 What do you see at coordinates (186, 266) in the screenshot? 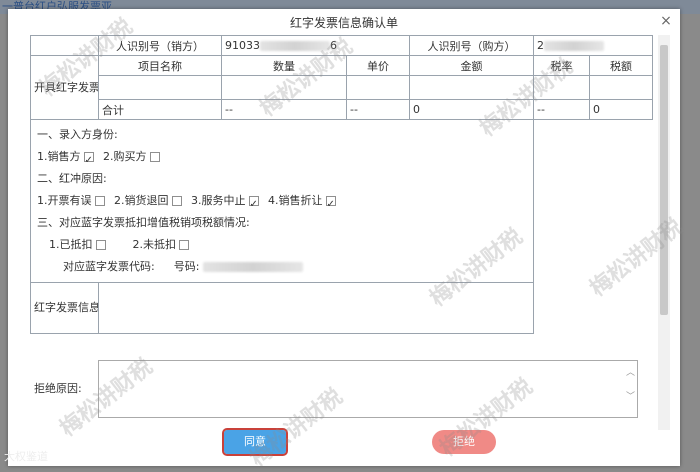
I see `blue-invoice-number-label: 号码:` at bounding box center [186, 266].